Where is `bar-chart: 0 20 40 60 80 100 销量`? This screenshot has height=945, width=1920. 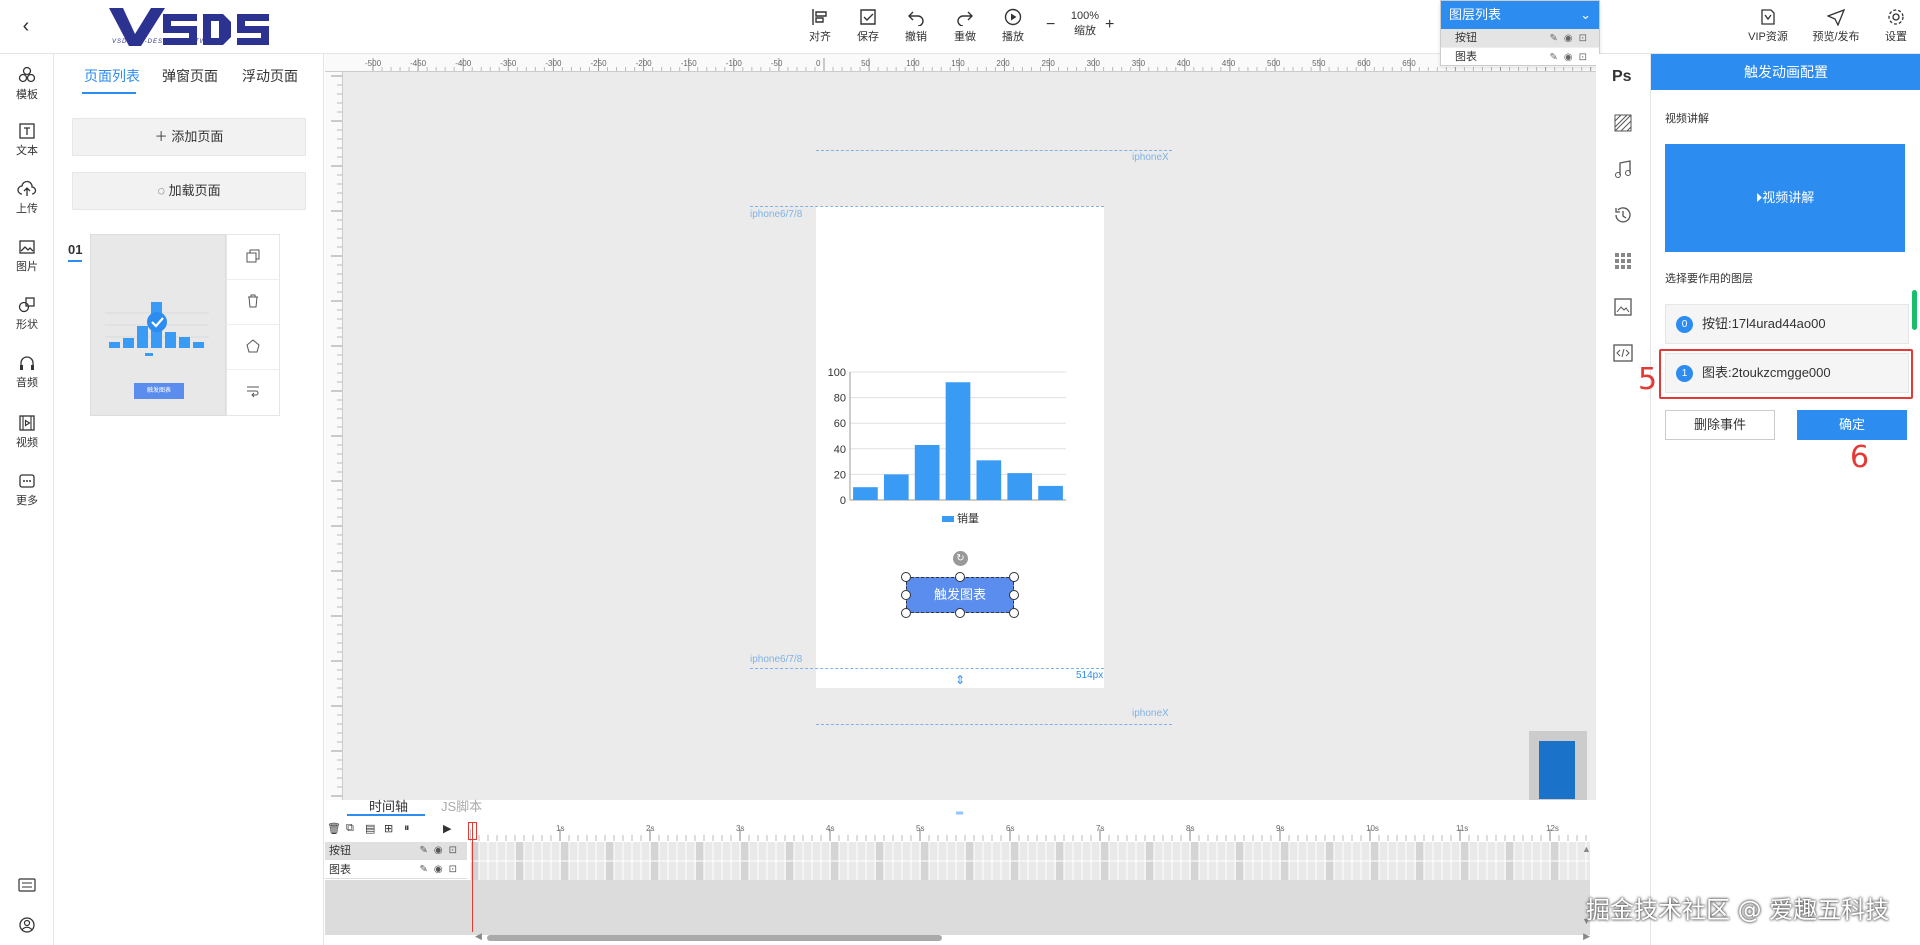
bar-chart: 0 20 40 60 80 100 销量 is located at coordinates (960, 445).